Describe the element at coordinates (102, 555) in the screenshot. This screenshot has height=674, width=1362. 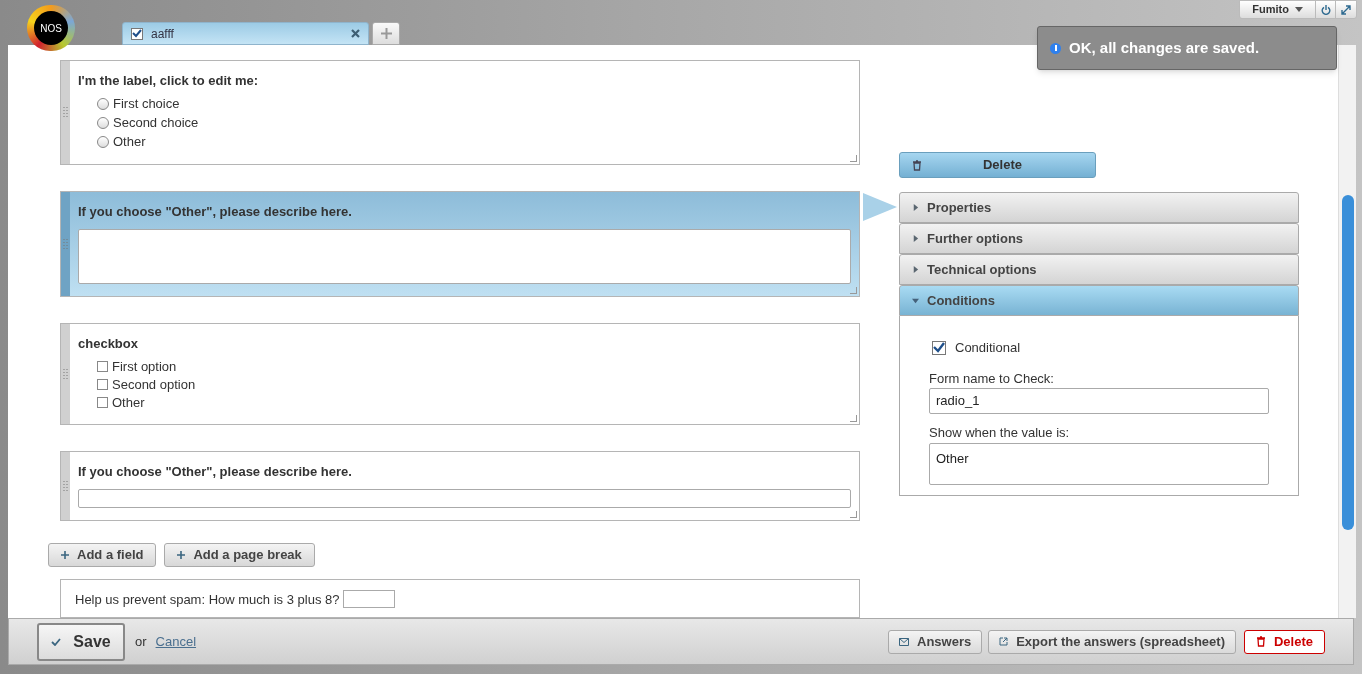
I see `add-button: Add a field` at that location.